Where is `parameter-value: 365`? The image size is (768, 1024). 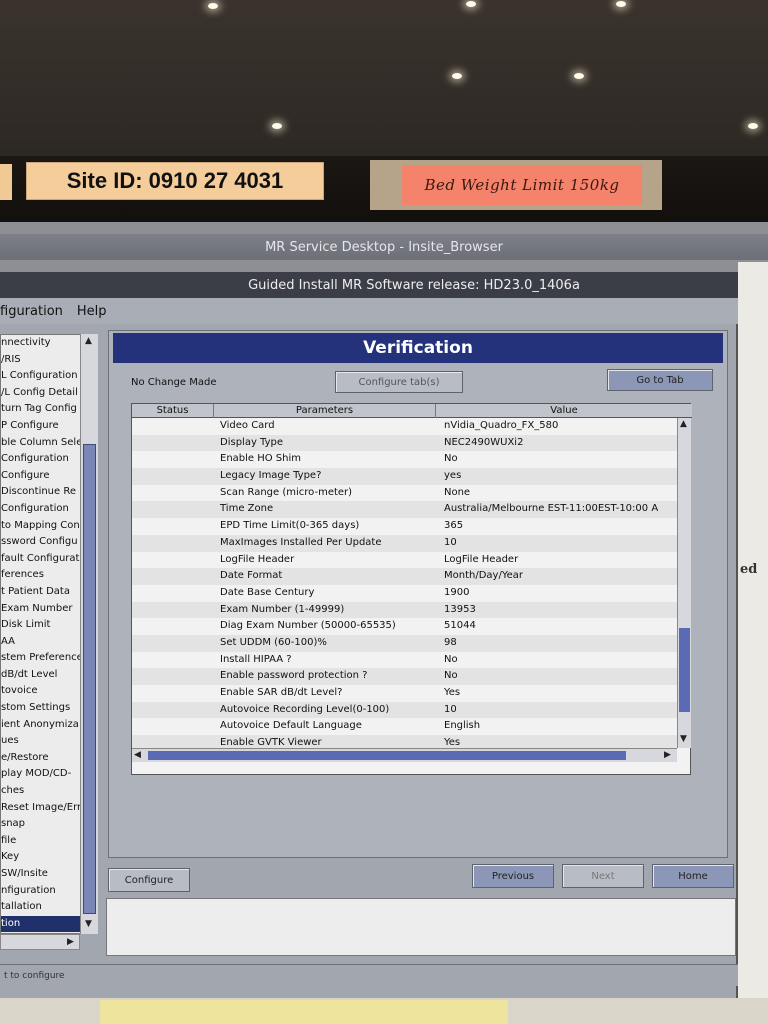
parameter-value: 365 is located at coordinates (454, 526).